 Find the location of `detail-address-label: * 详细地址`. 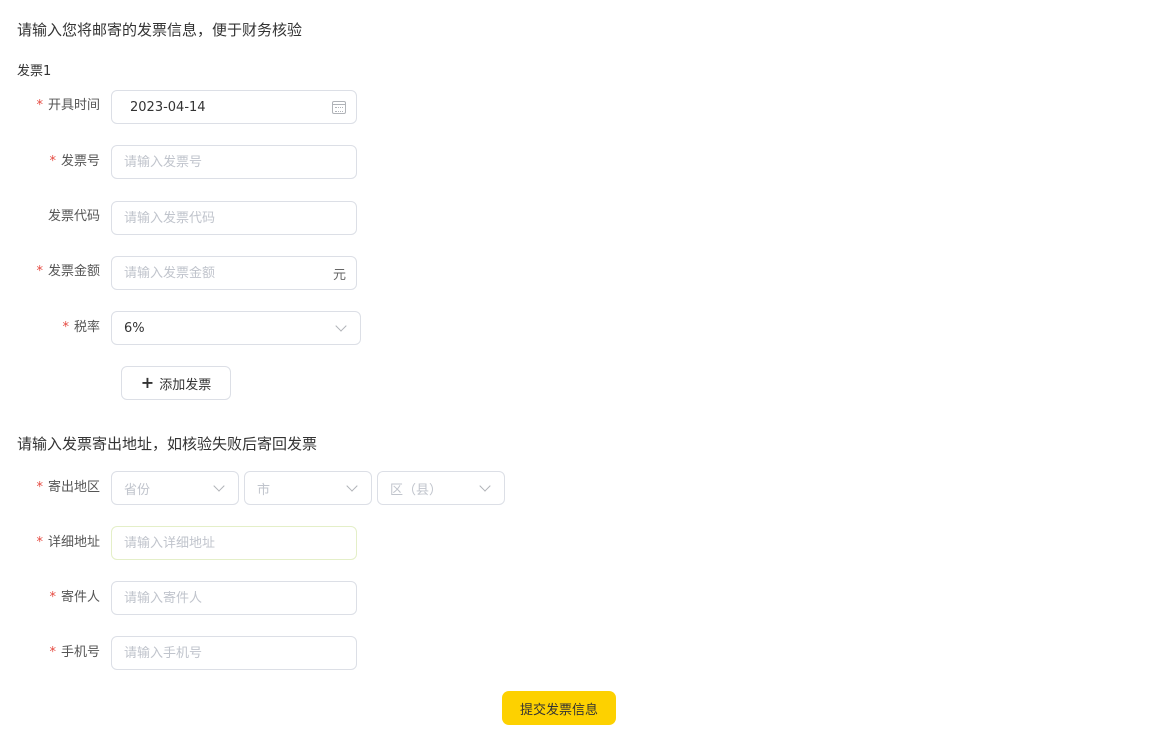

detail-address-label: * 详细地址 is located at coordinates (68, 542).